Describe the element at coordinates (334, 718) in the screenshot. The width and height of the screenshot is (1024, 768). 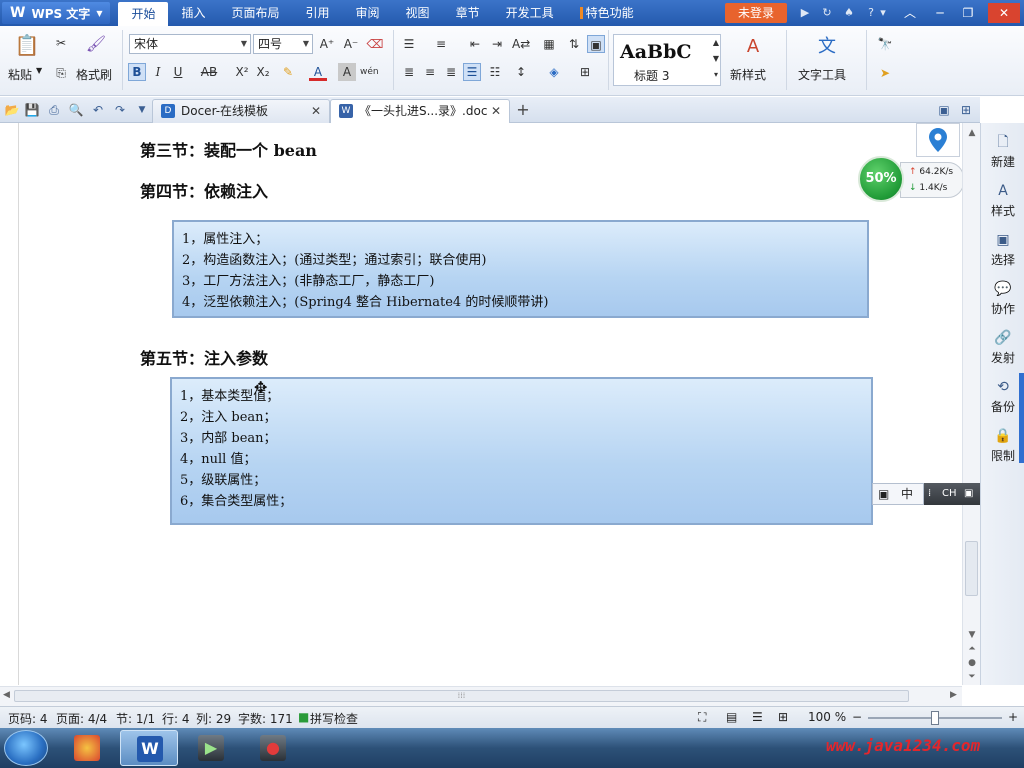
I see `spell-check-button: 拼写检查` at that location.